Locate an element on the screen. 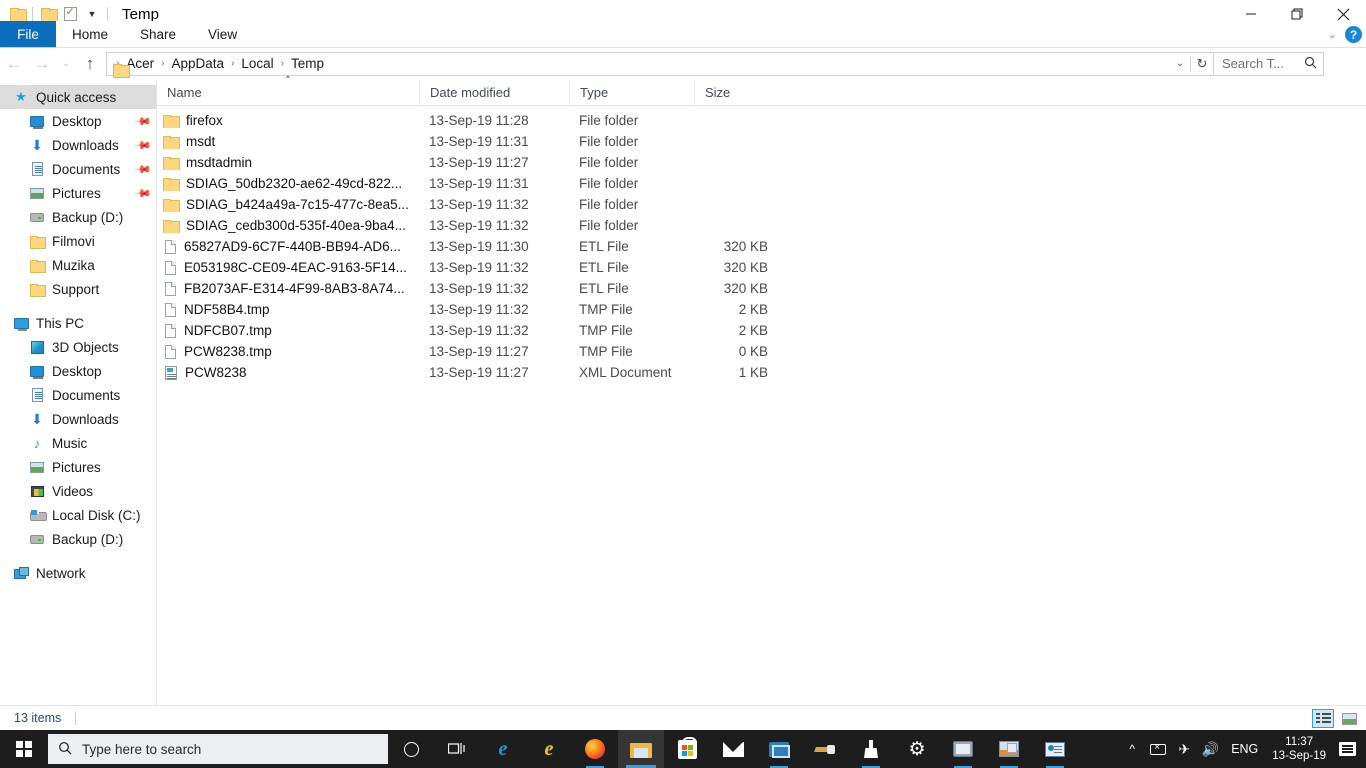  refresh-icon: ↻ is located at coordinates (1202, 64).